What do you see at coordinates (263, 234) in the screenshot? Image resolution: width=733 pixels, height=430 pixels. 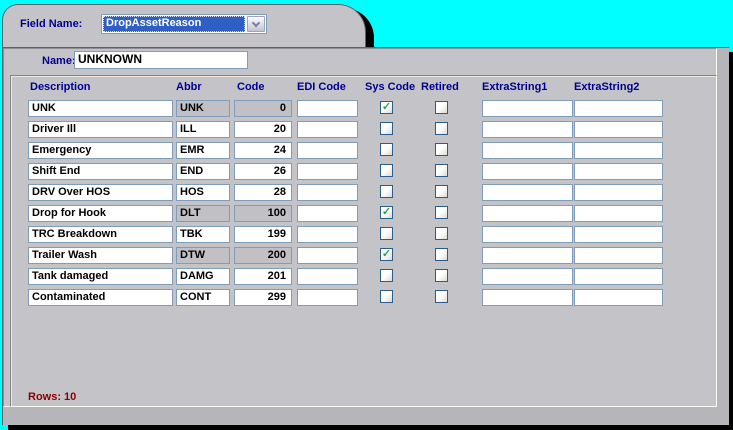 I see `code-input: 199` at bounding box center [263, 234].